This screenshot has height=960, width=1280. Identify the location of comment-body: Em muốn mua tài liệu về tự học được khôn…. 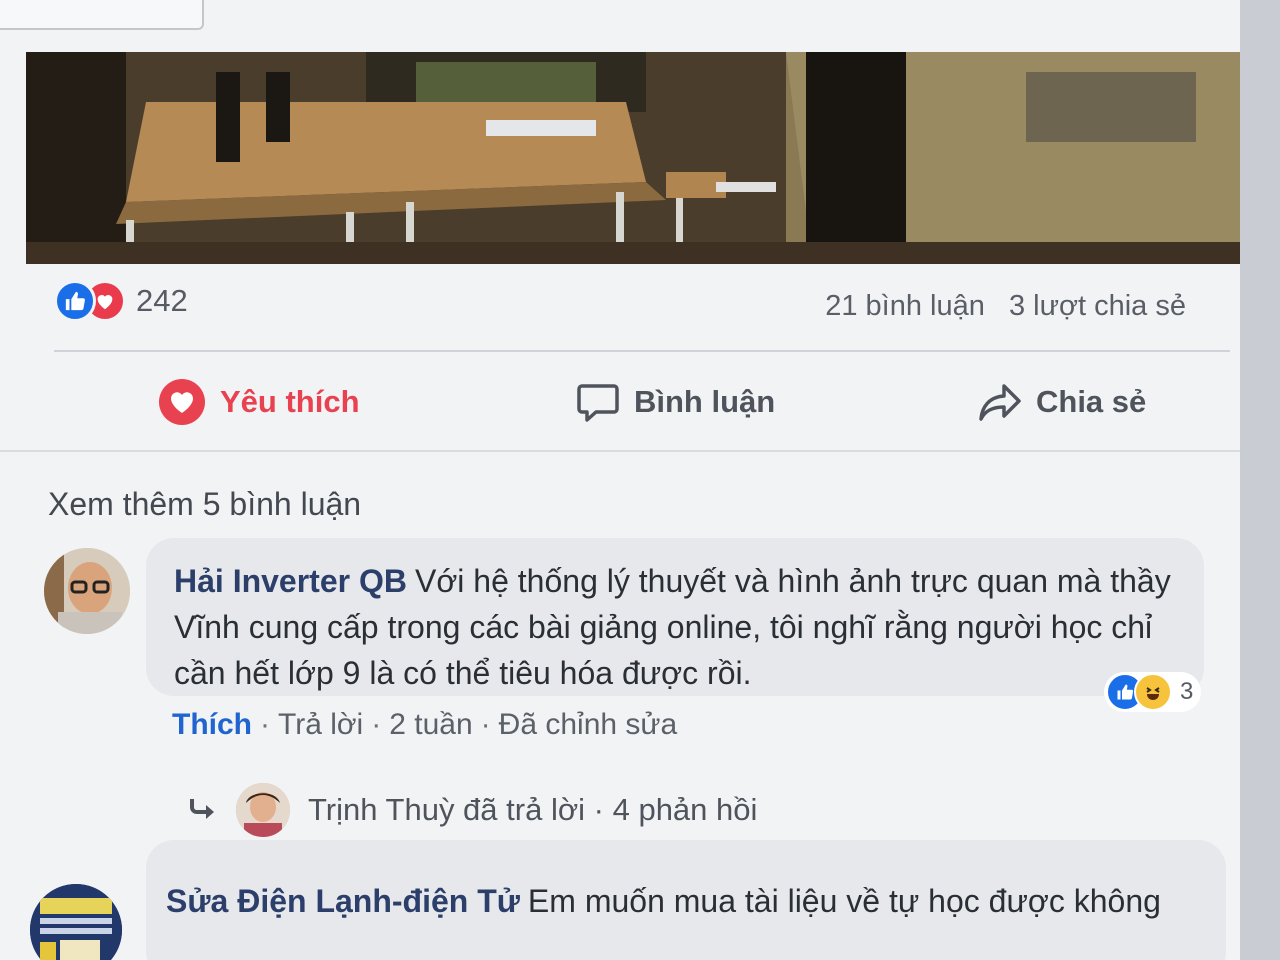
(844, 901).